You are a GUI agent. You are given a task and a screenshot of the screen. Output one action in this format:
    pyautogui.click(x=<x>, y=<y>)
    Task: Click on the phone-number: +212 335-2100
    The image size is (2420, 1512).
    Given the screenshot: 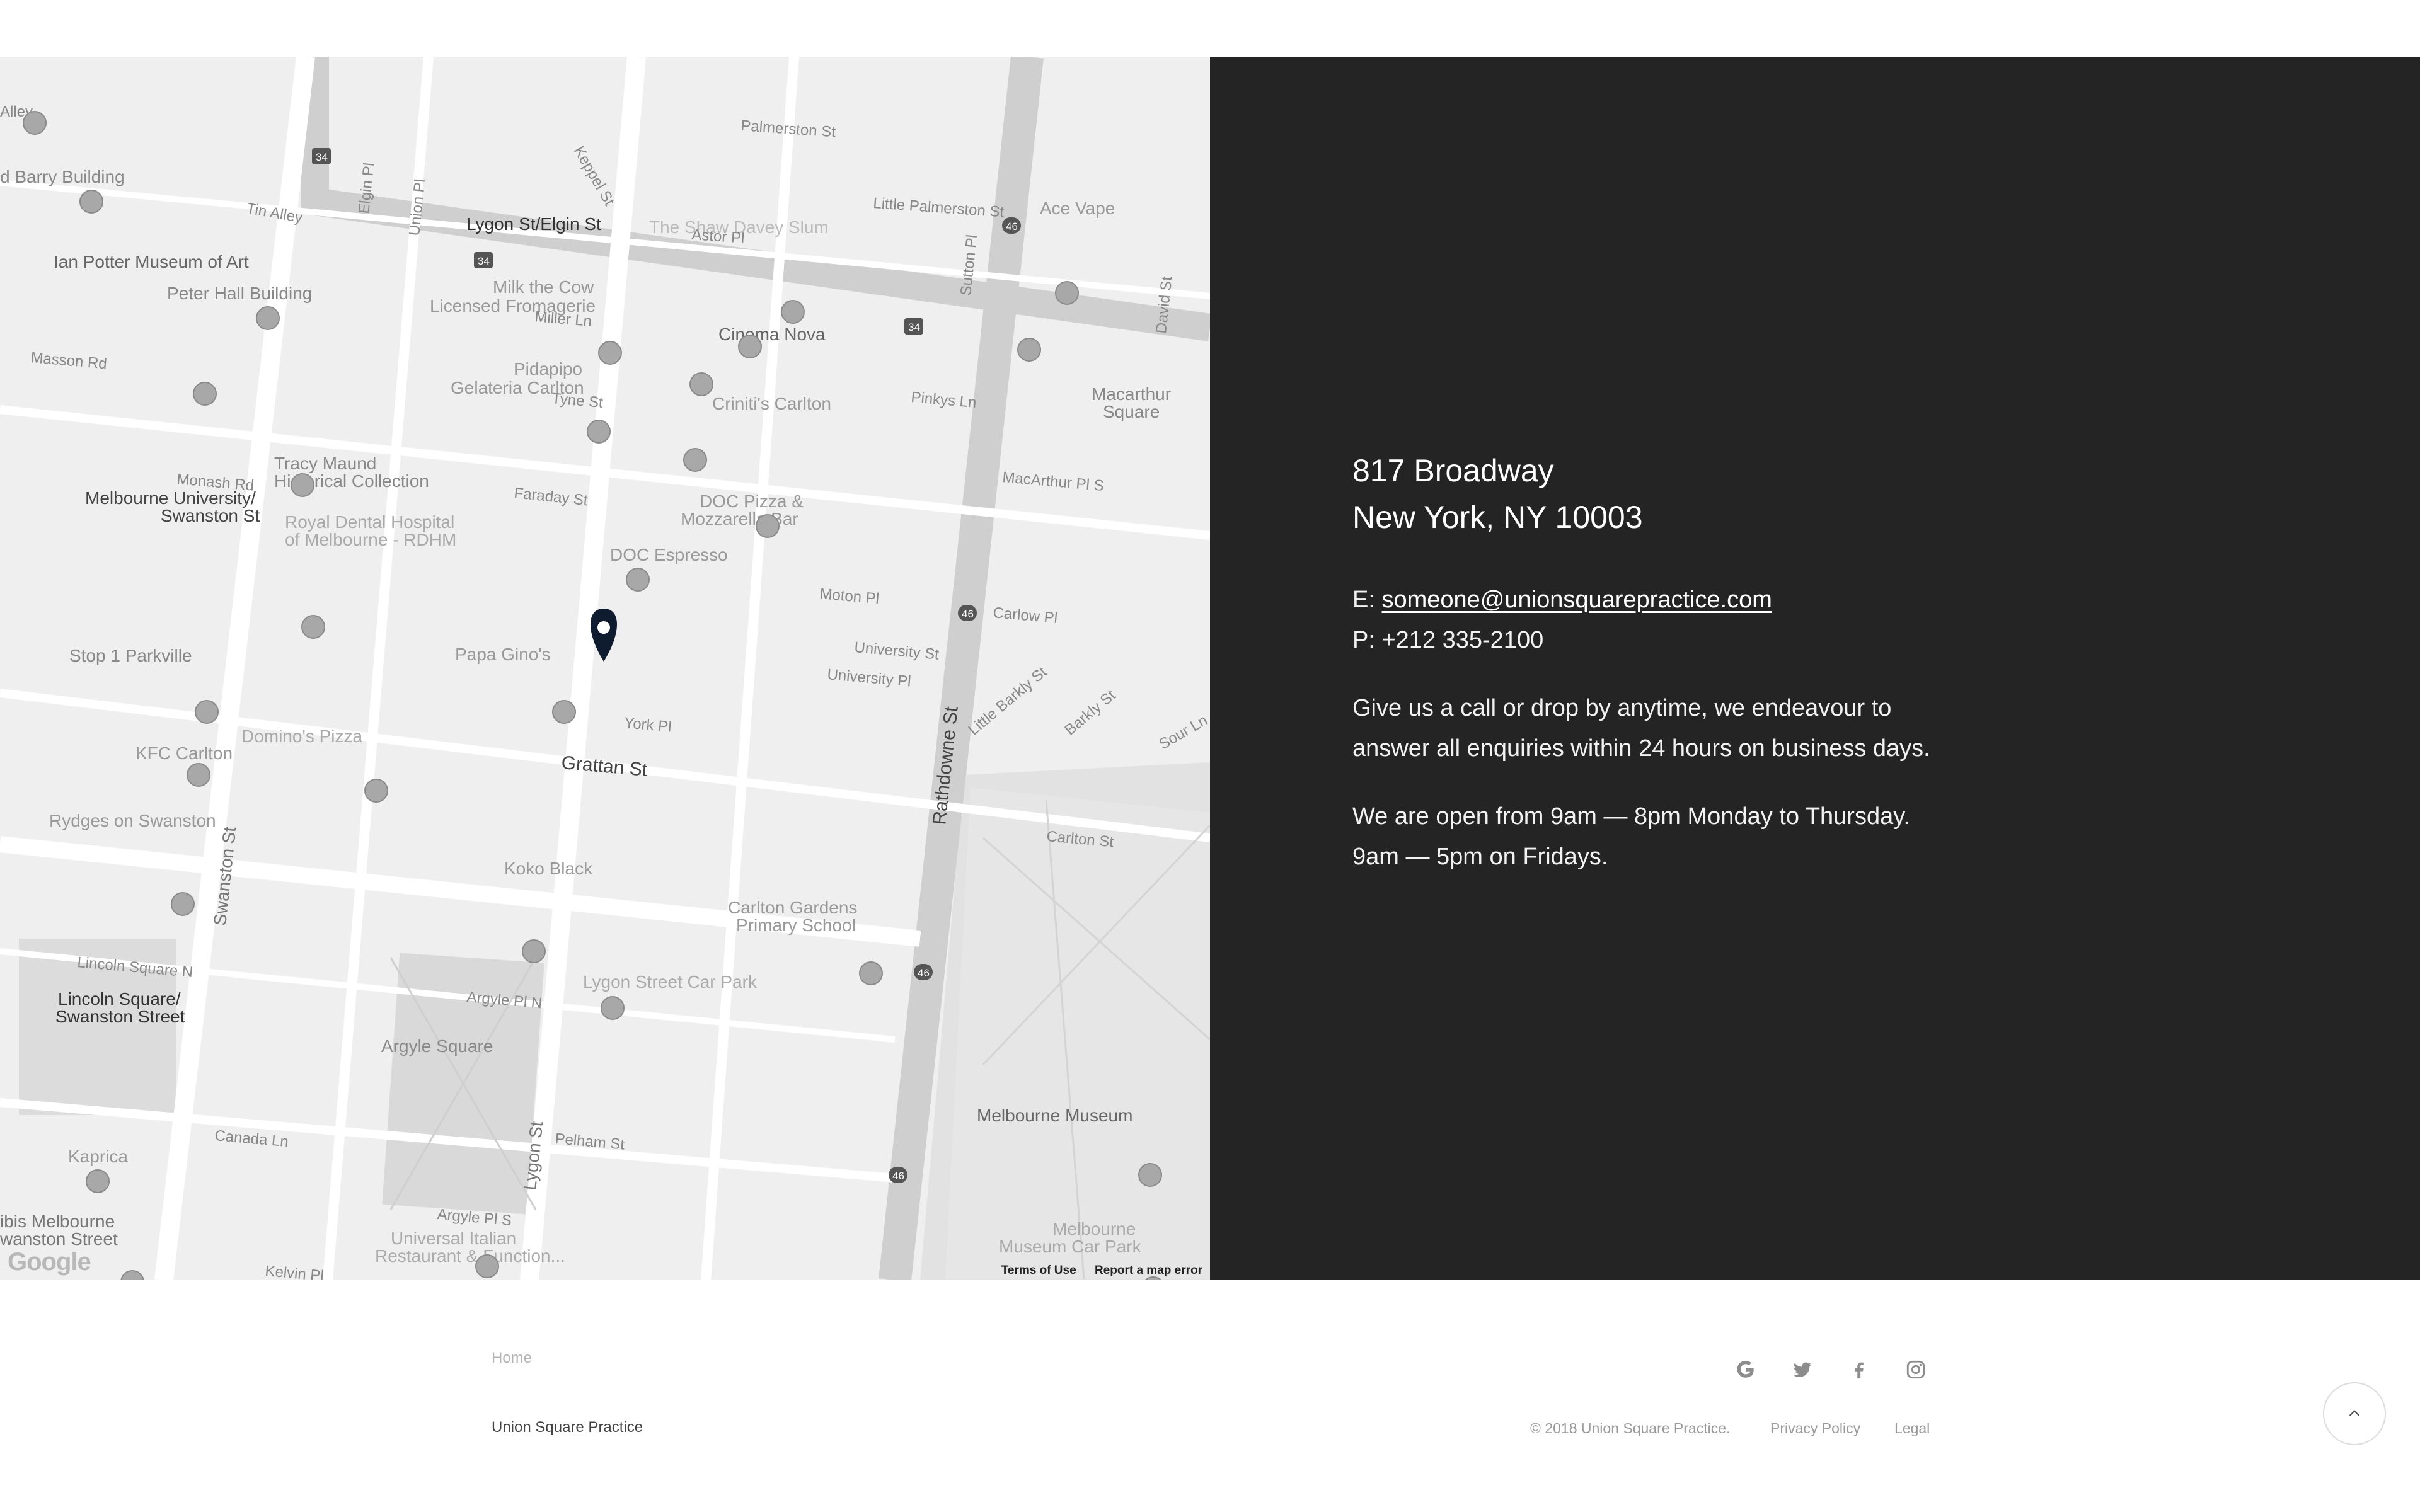 What is the action you would take?
    pyautogui.click(x=1462, y=640)
    